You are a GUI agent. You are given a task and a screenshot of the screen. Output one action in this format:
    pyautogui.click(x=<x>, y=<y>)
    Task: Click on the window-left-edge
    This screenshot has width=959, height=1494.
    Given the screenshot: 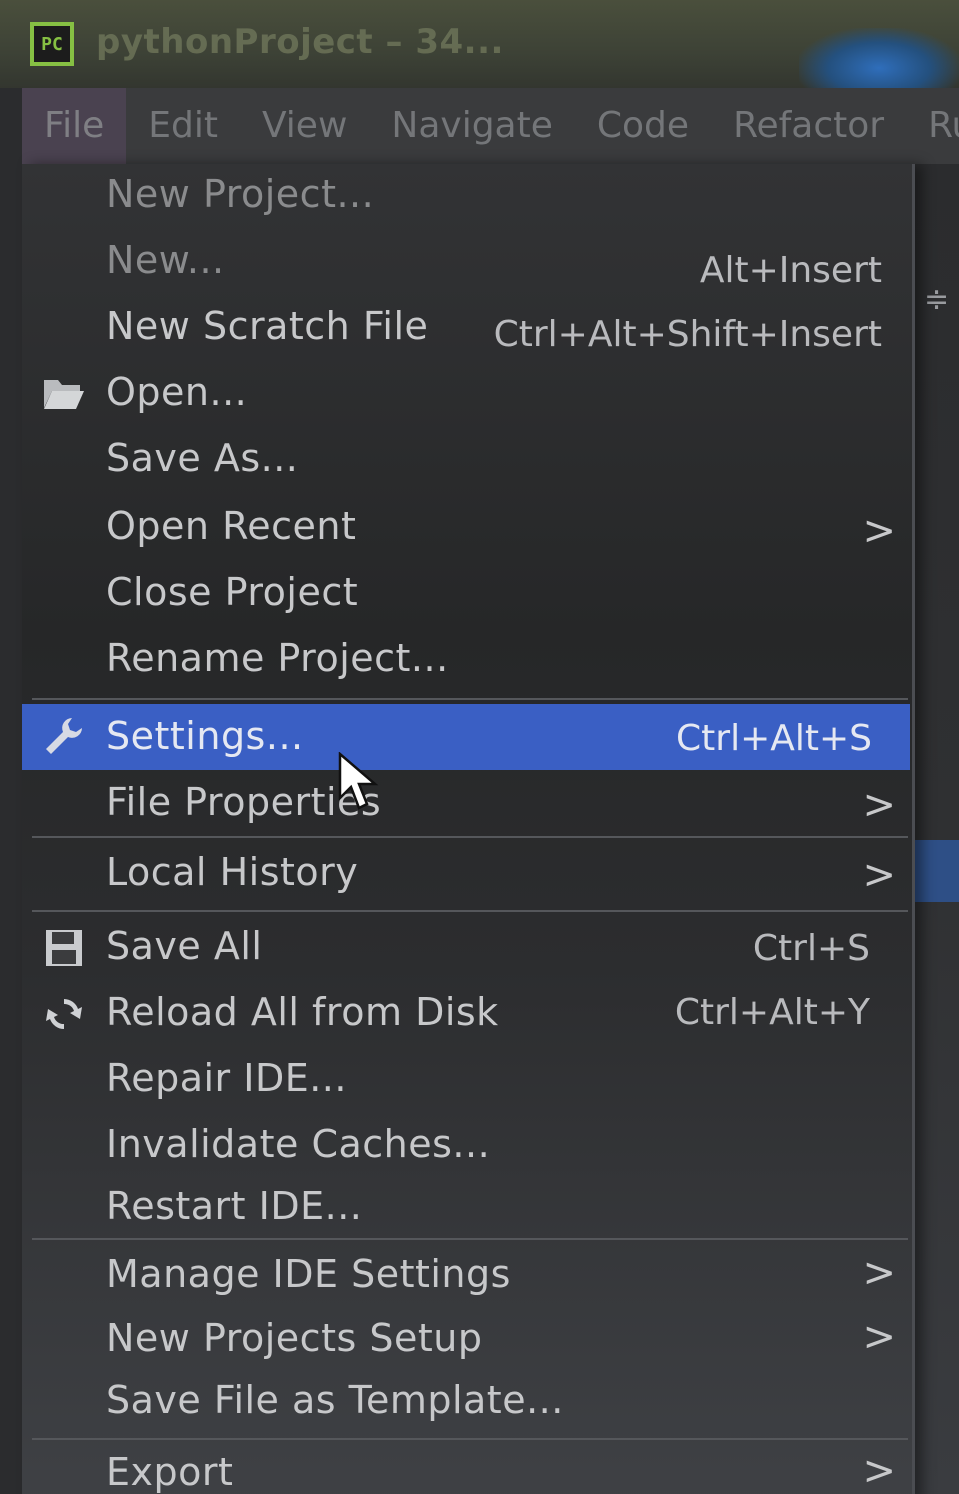 What is the action you would take?
    pyautogui.click(x=11, y=791)
    